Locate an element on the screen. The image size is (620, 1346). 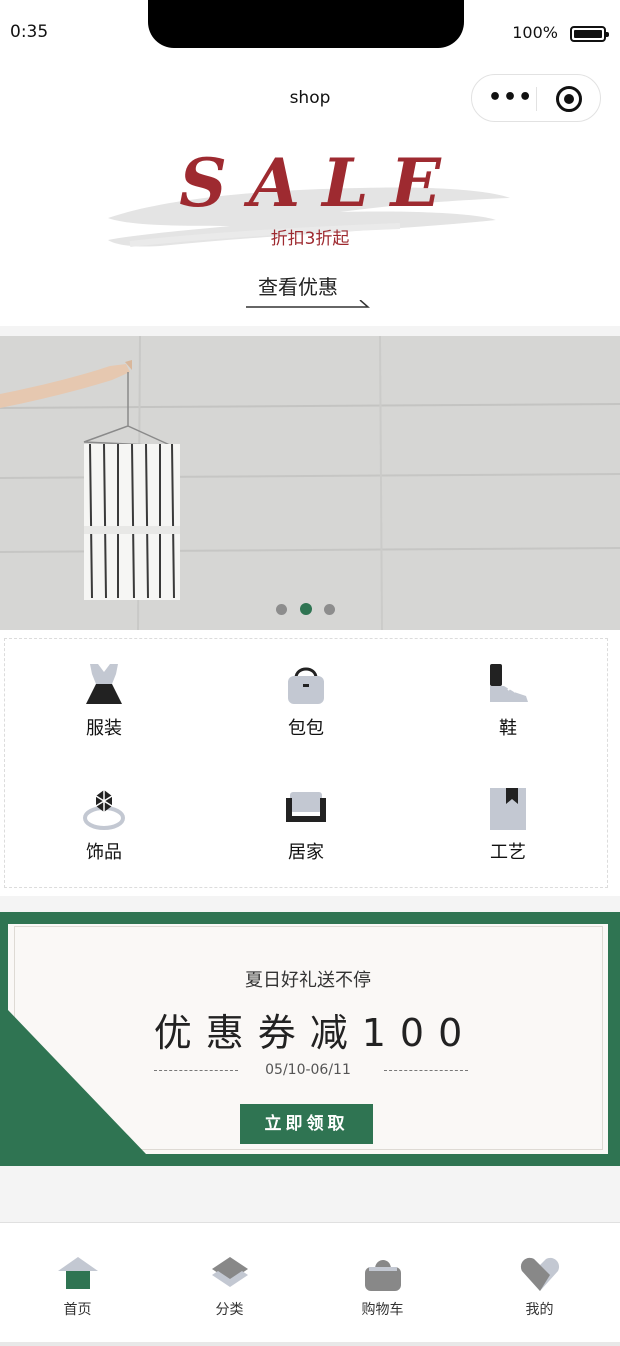
category-home: 居家 is located at coordinates (306, 834).